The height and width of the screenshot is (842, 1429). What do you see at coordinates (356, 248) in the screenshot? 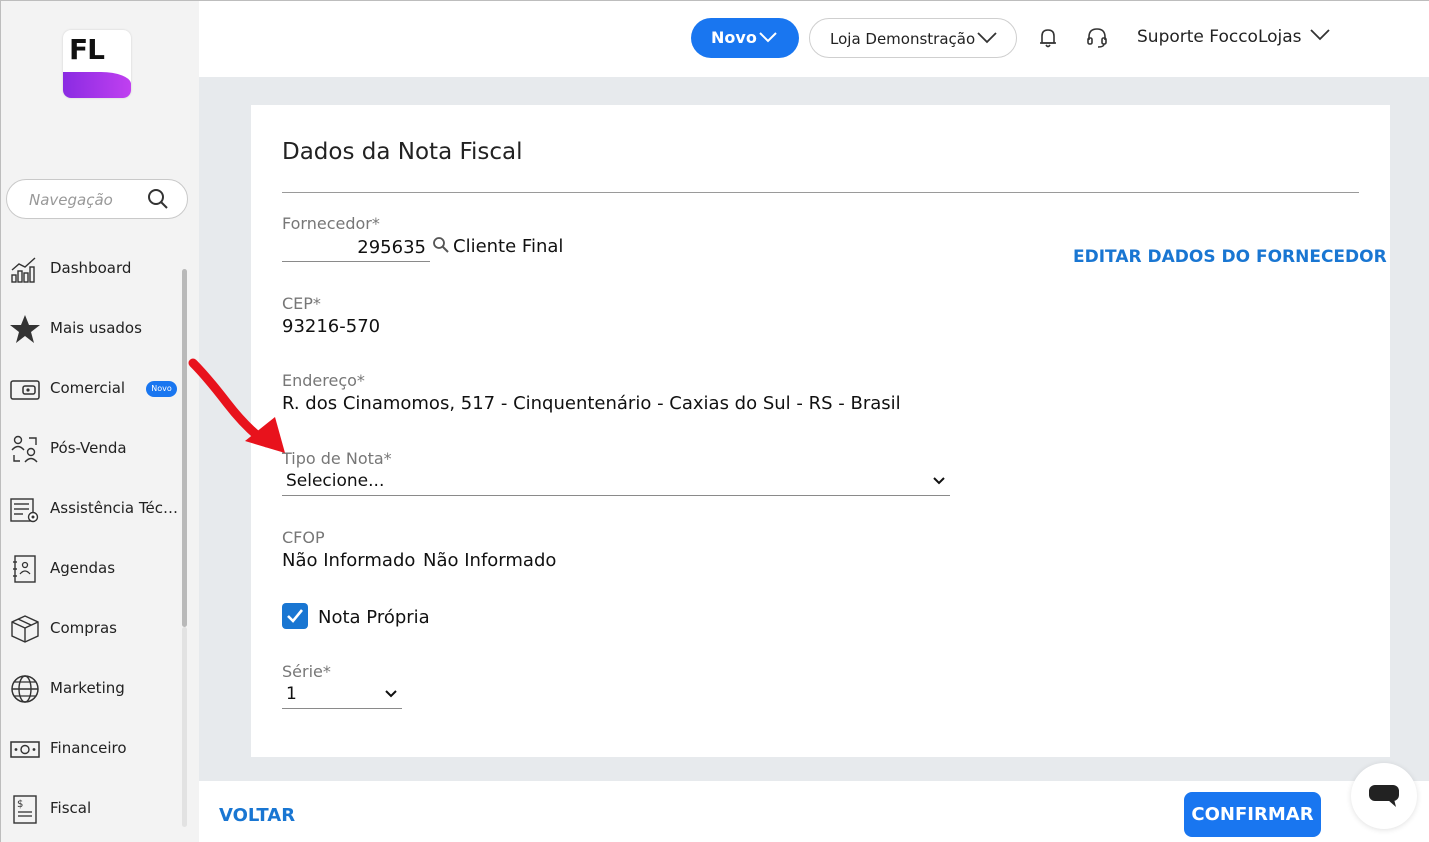
I see `supplier-code-field: 295635` at bounding box center [356, 248].